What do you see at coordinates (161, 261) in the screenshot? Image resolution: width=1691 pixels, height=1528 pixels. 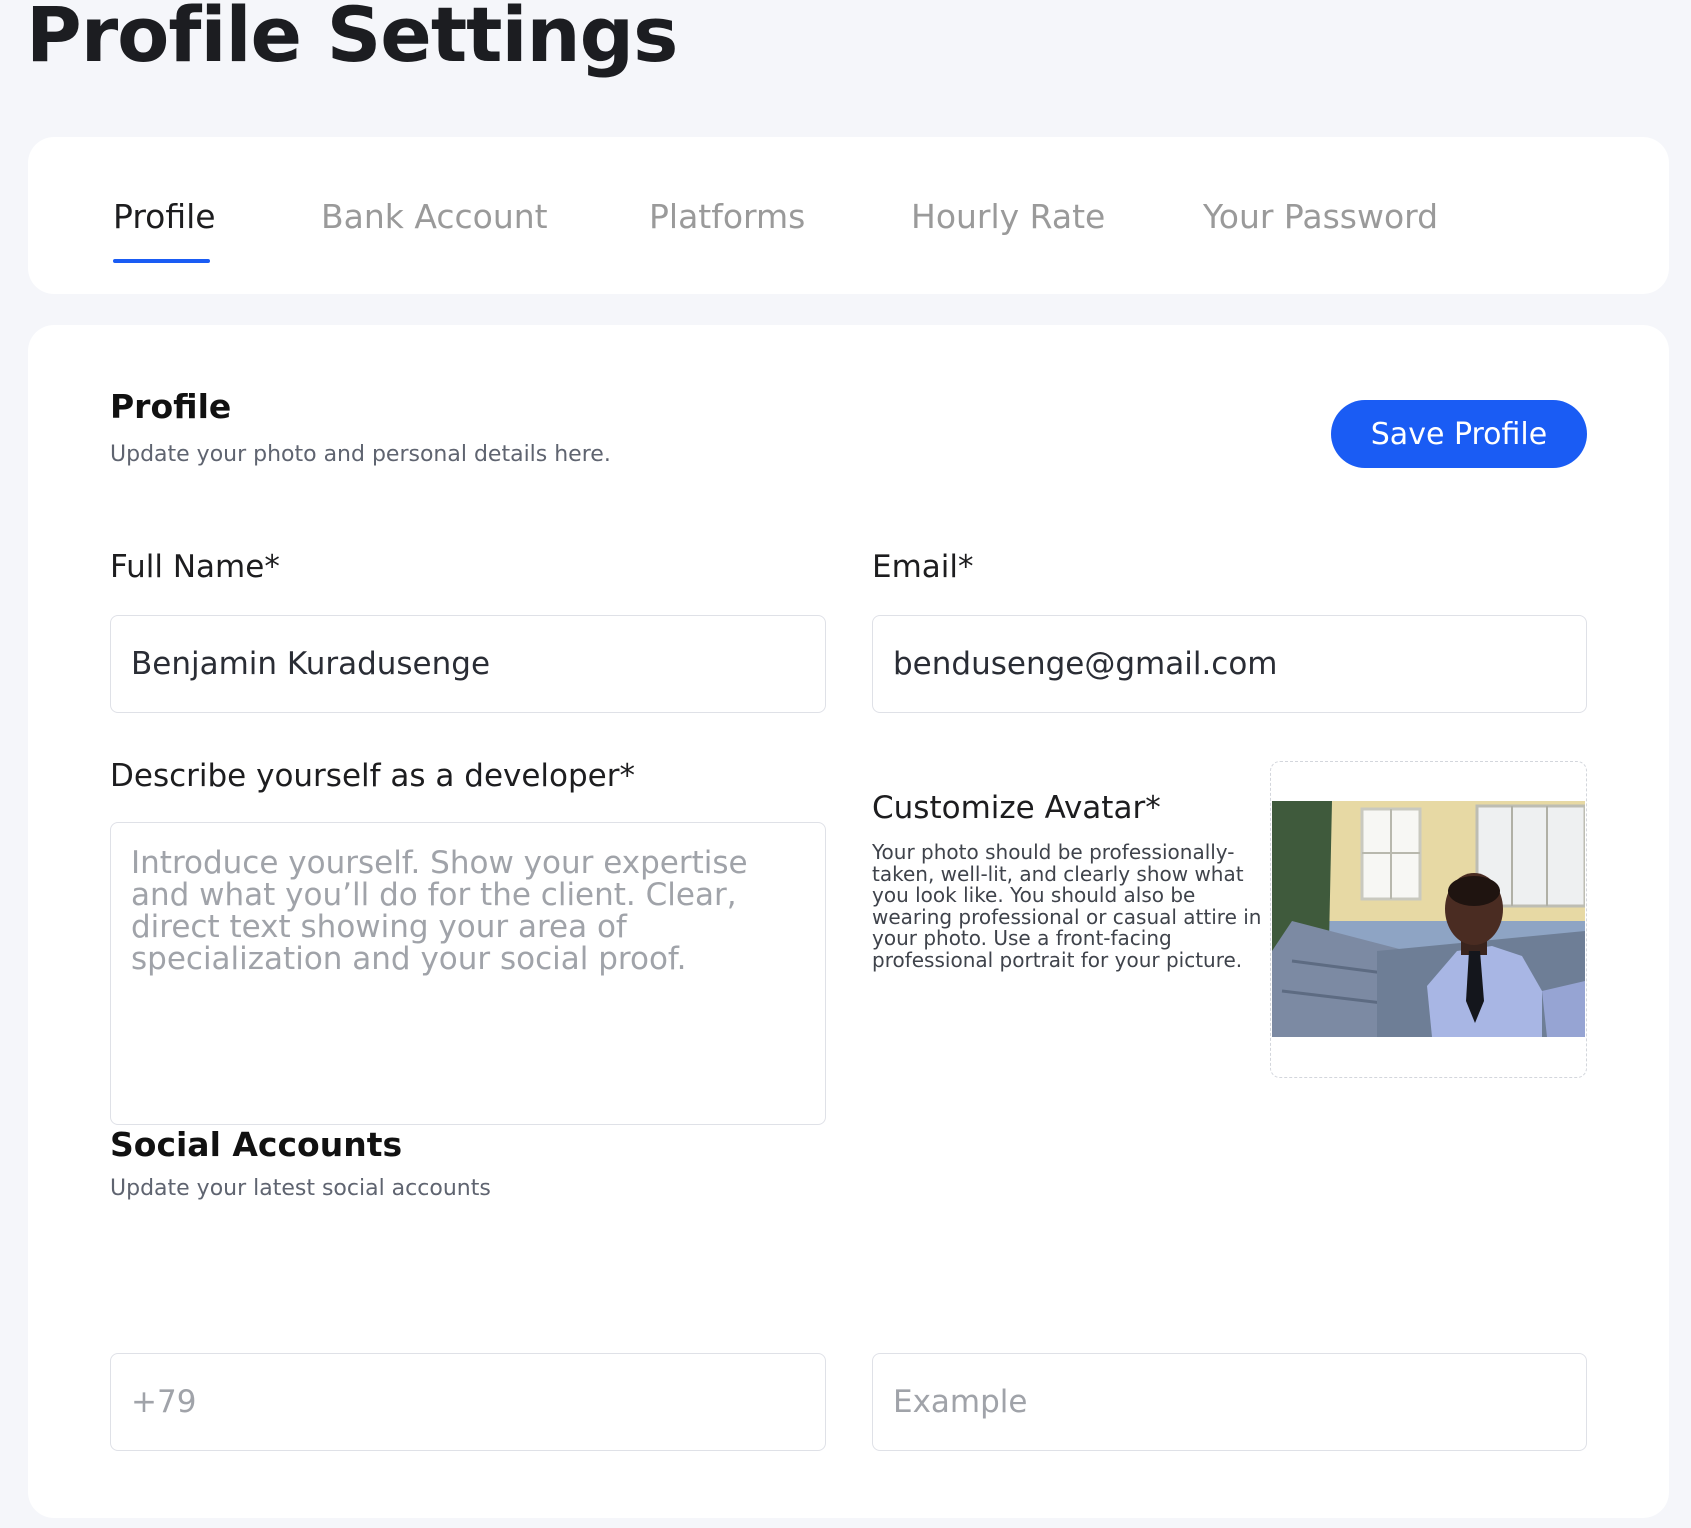 I see `active-tab-indicator` at bounding box center [161, 261].